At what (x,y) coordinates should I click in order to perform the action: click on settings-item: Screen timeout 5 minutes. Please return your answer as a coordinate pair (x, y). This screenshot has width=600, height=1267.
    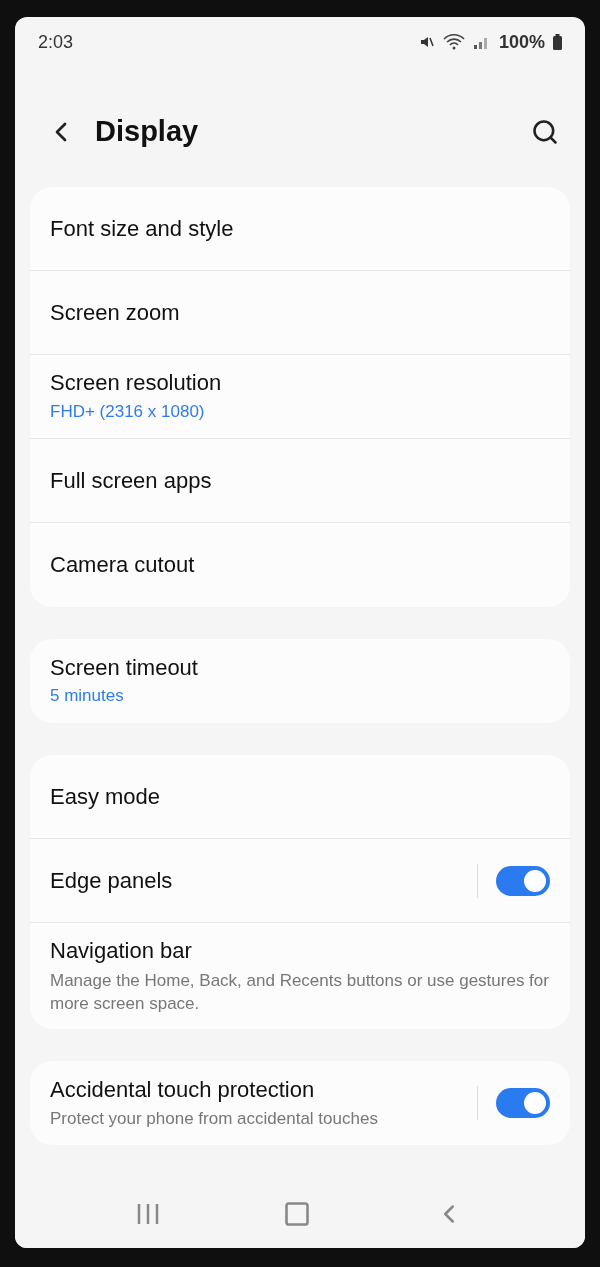
    Looking at the image, I should click on (300, 681).